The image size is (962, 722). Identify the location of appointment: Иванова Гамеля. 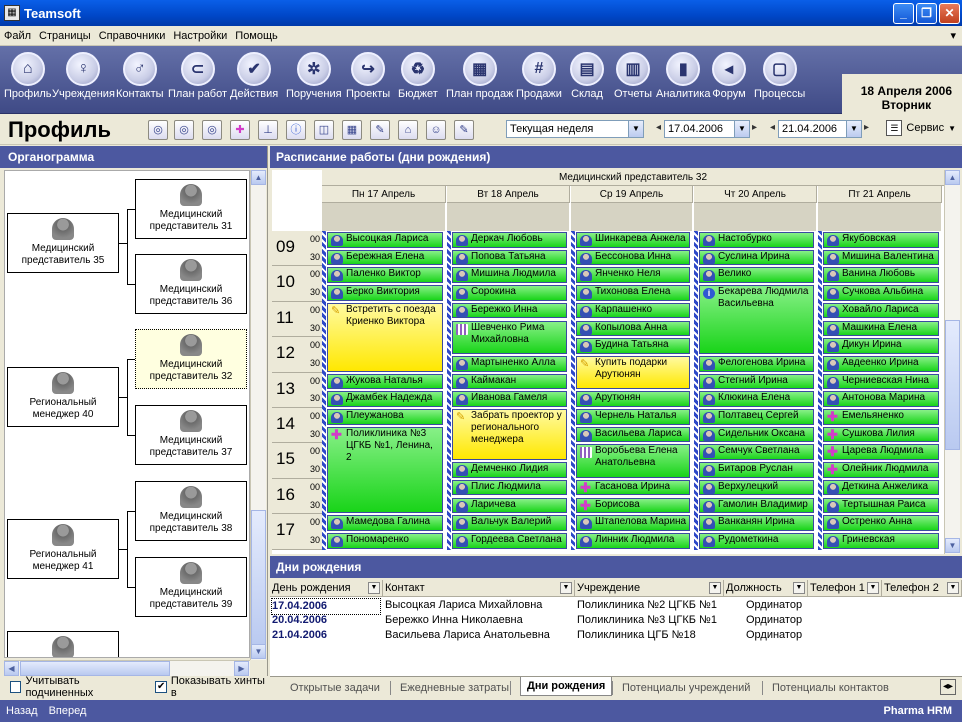
(509, 399).